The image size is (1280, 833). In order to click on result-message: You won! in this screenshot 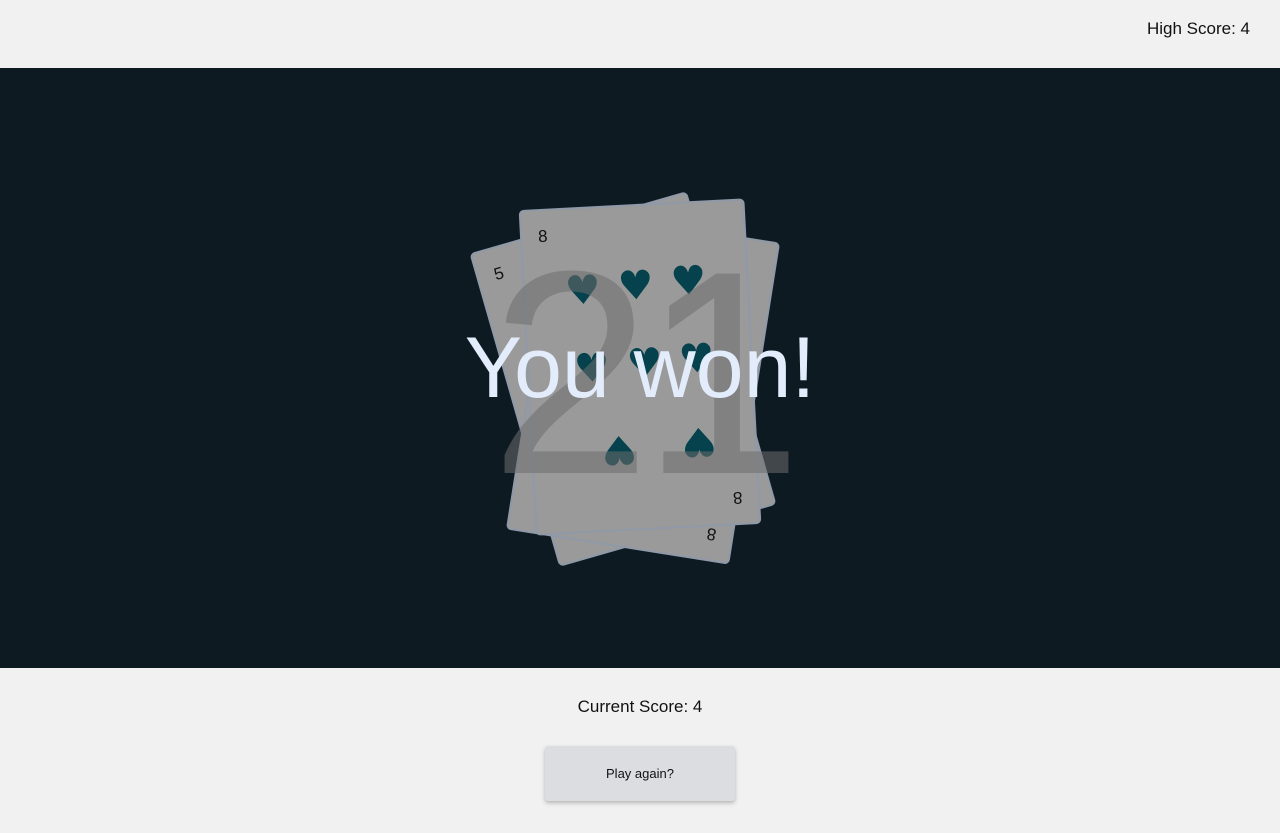, I will do `click(640, 368)`.